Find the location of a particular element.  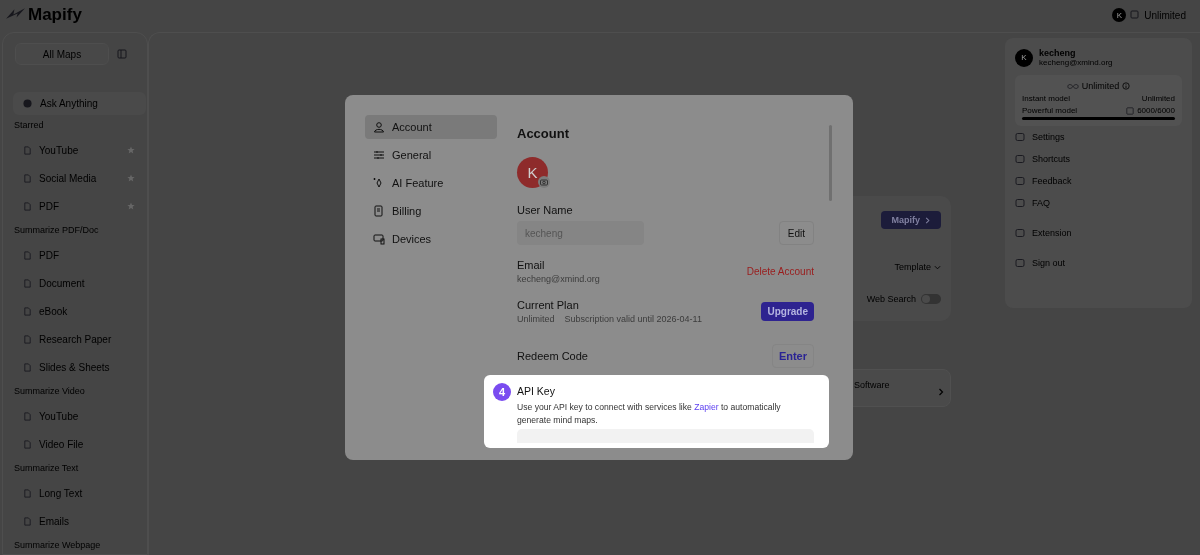

all-maps-button: All Maps is located at coordinates (62, 54).